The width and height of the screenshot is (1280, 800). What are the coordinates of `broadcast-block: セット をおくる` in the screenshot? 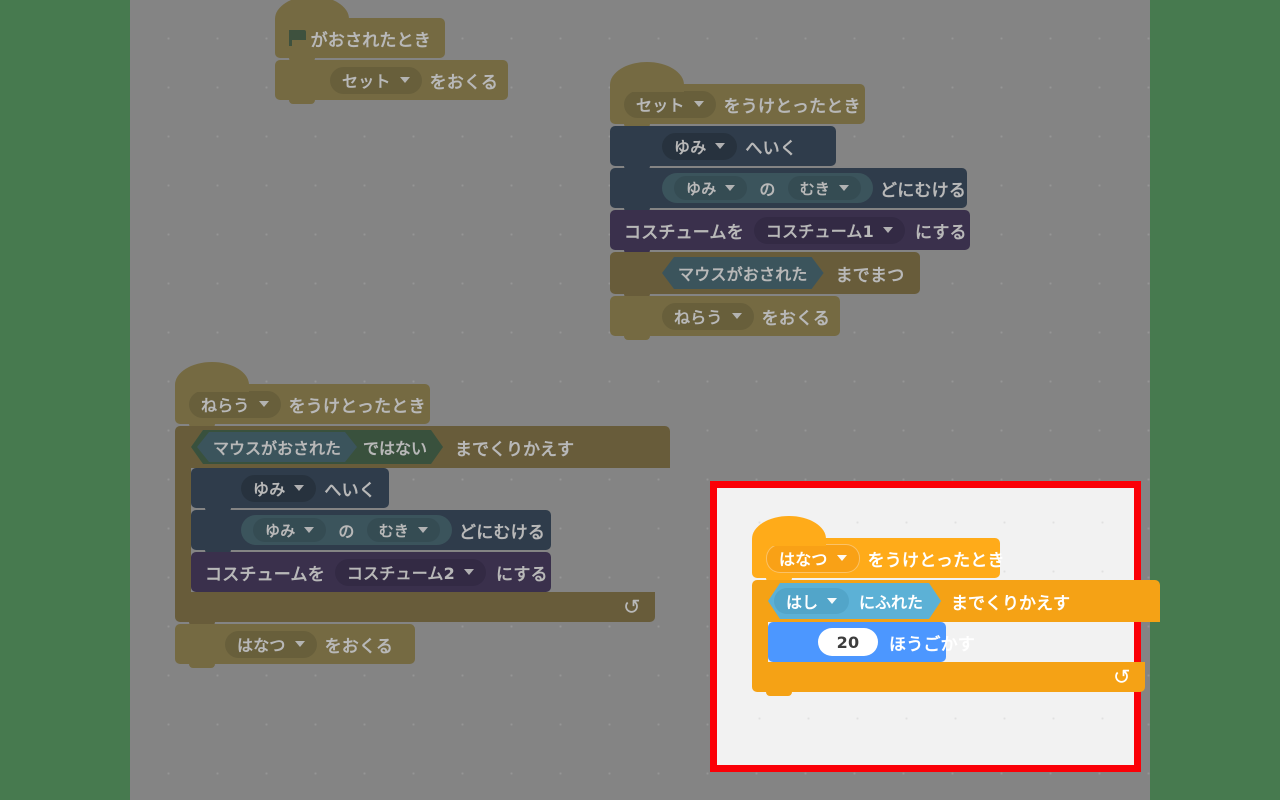 It's located at (391, 82).